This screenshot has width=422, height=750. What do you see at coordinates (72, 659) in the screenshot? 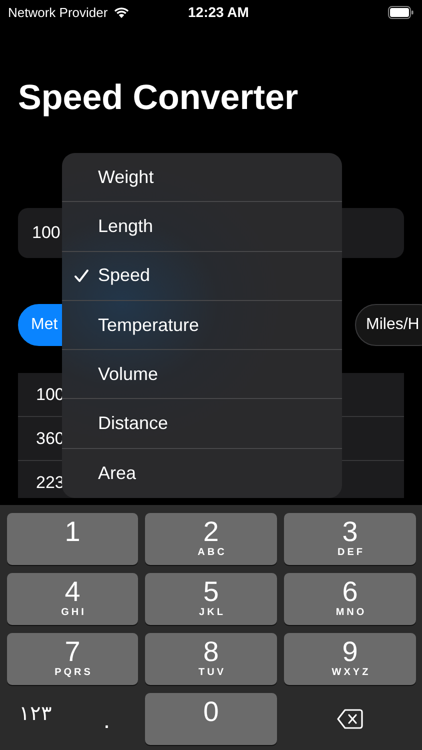
I see `digit-key: 7 PQRS` at bounding box center [72, 659].